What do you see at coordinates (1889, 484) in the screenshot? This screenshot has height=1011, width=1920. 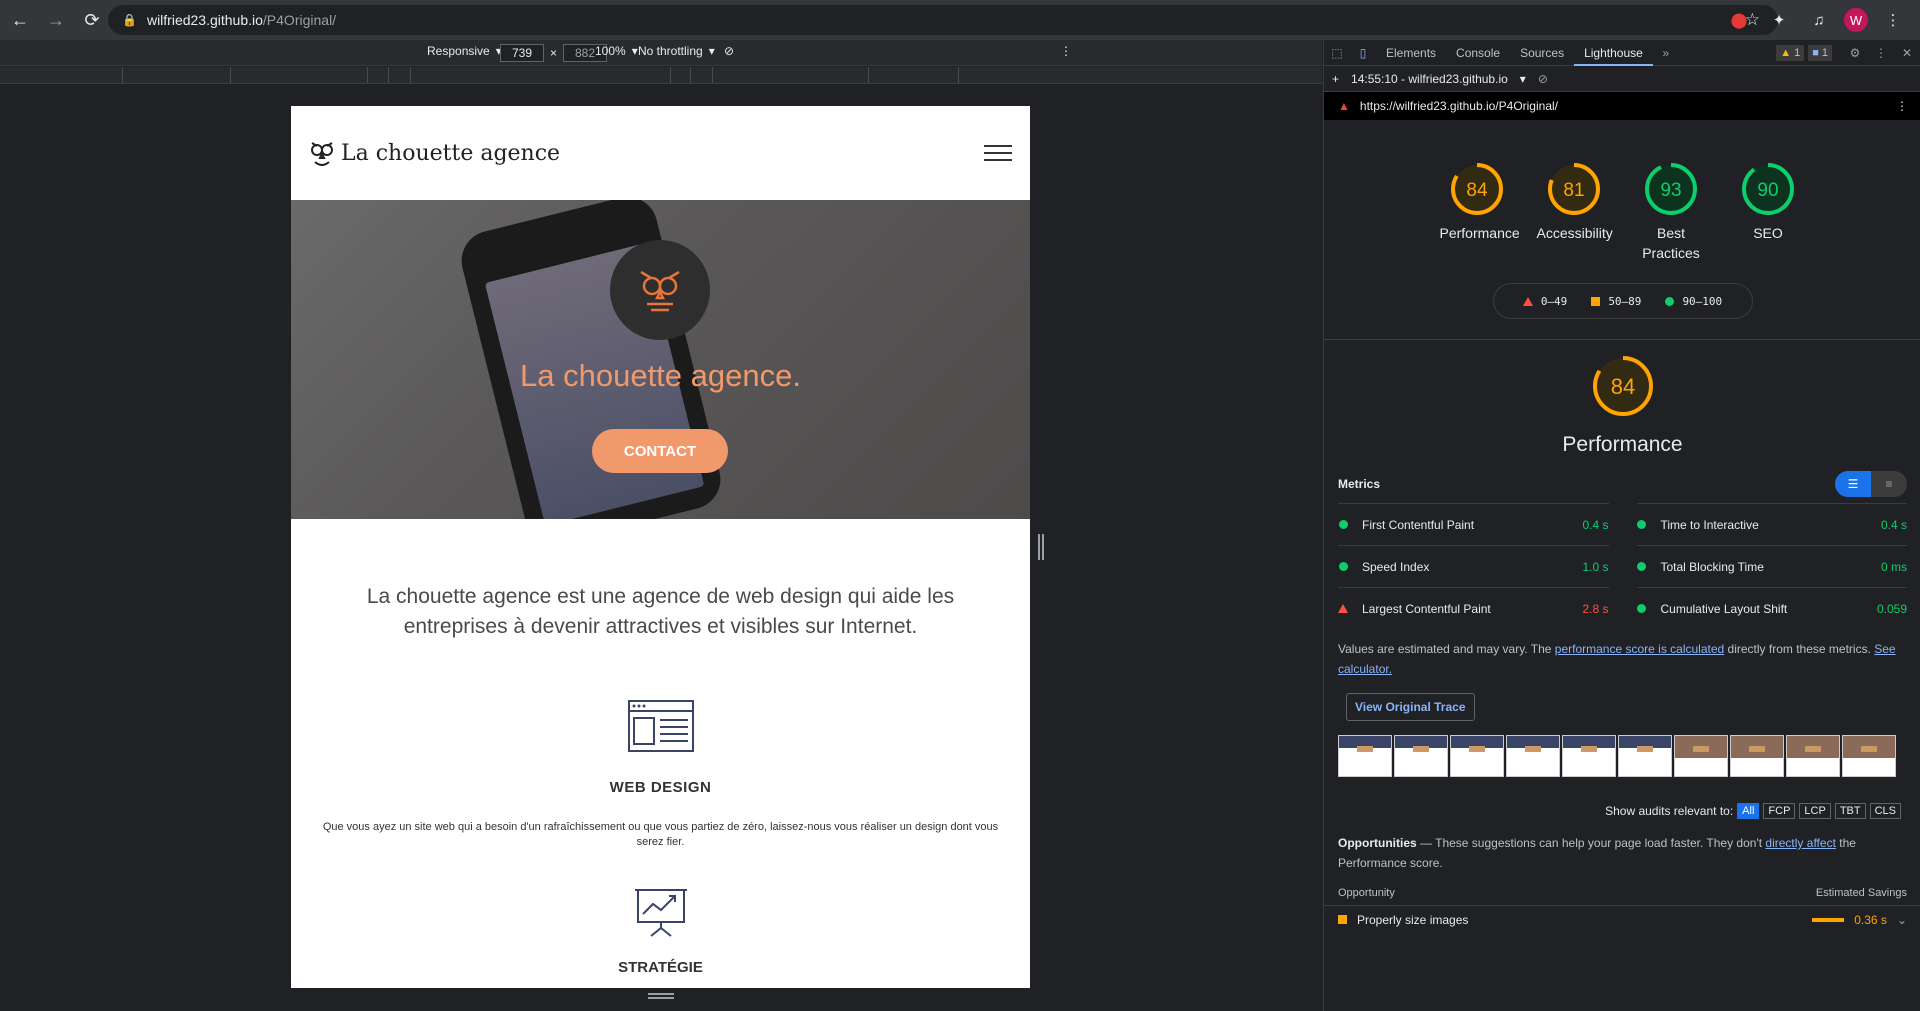 I see `expanded-view-icon: ≡` at bounding box center [1889, 484].